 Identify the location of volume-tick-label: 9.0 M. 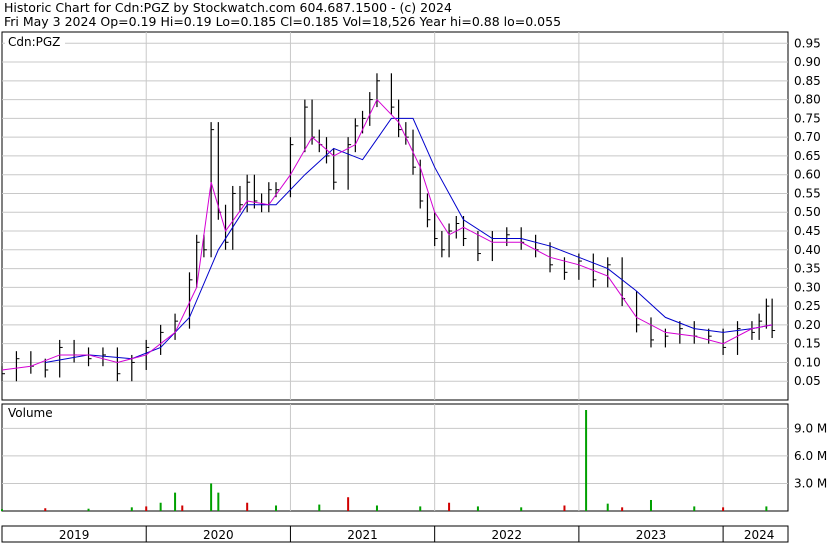
(810, 428).